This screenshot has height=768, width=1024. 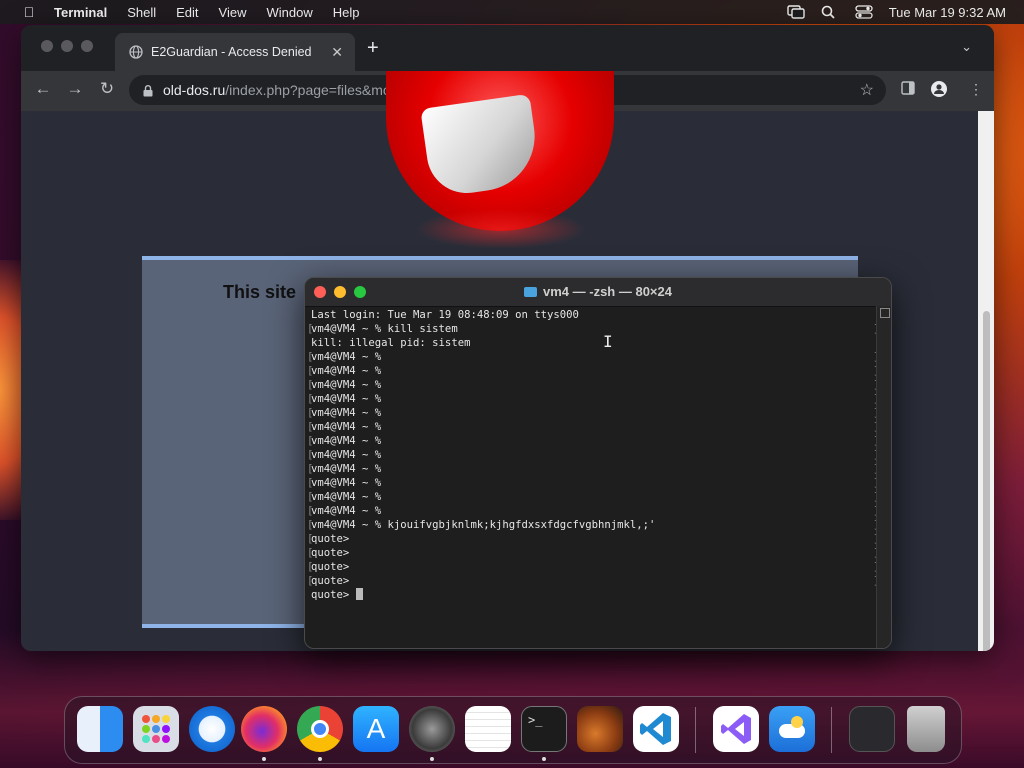 I want to click on terminal-active-prompt: quote>, so click(x=591, y=595).